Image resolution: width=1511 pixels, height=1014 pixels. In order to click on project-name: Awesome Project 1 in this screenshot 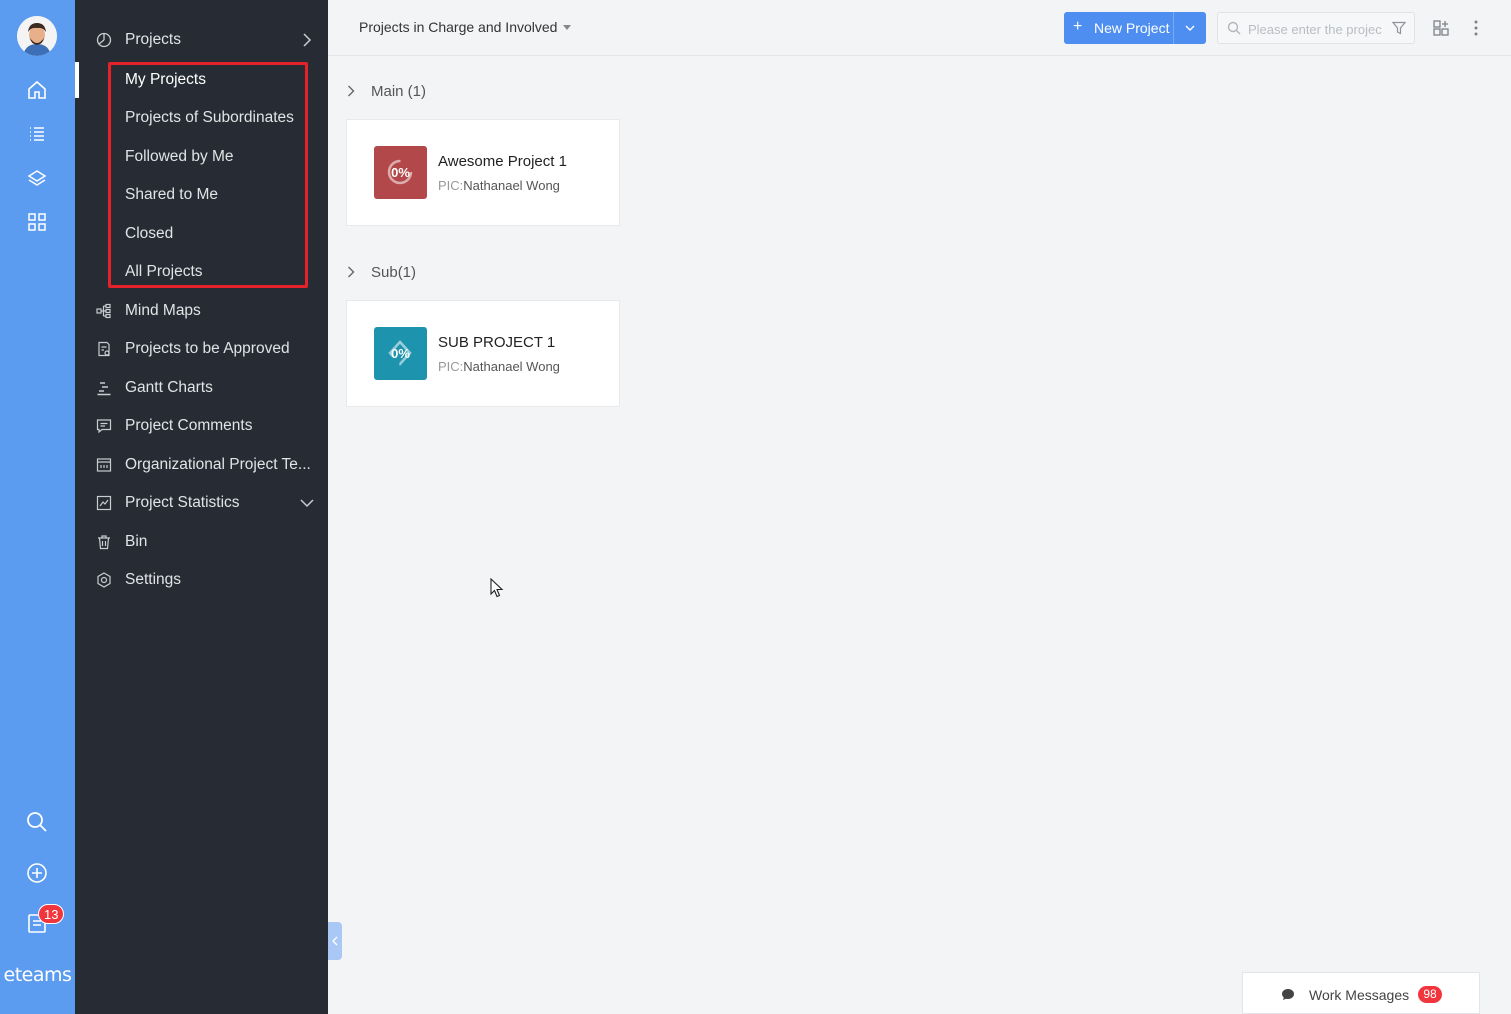, I will do `click(502, 161)`.